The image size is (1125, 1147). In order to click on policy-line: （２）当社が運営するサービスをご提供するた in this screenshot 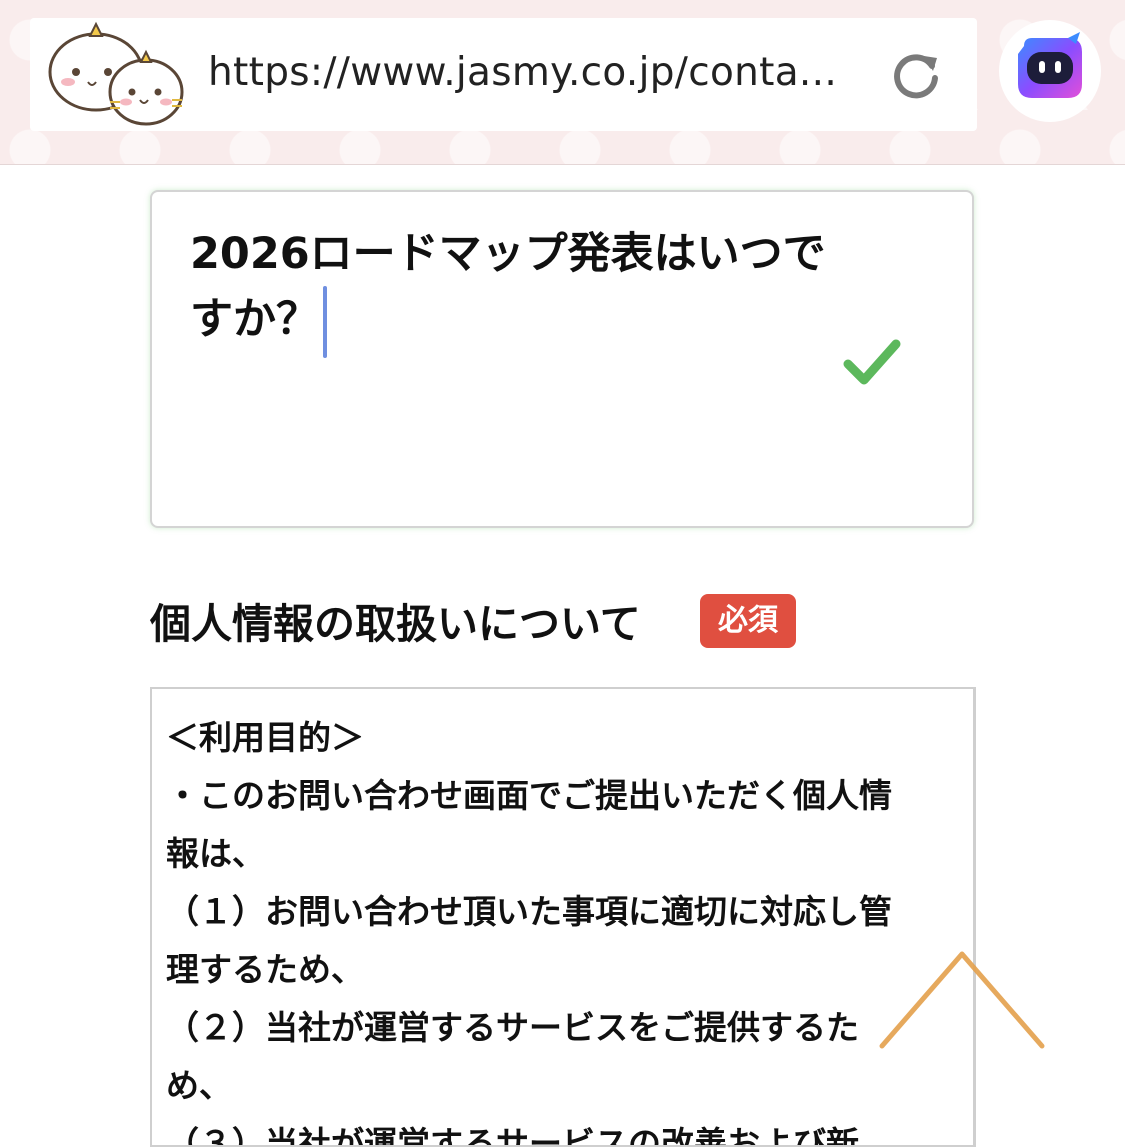, I will do `click(512, 1027)`.